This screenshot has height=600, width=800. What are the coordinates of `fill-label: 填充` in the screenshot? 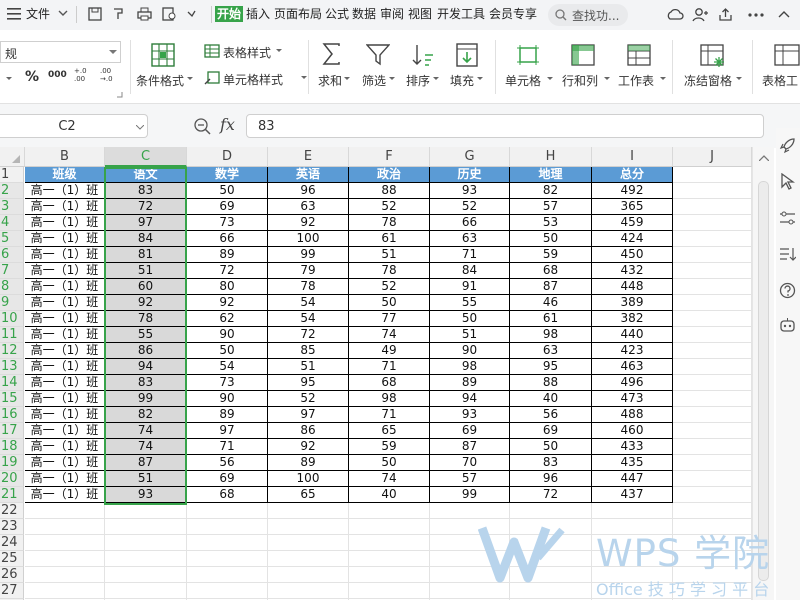 It's located at (462, 80).